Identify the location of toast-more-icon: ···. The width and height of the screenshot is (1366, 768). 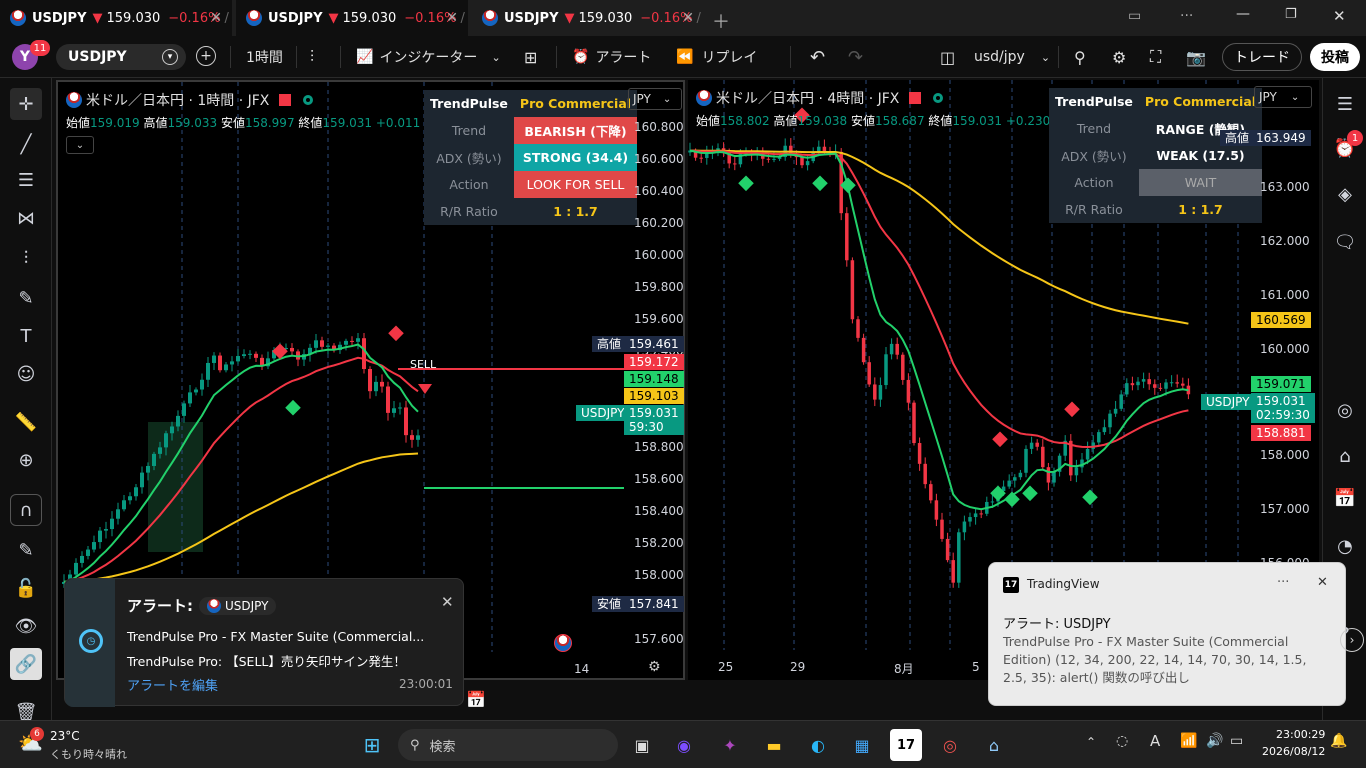
(1283, 582).